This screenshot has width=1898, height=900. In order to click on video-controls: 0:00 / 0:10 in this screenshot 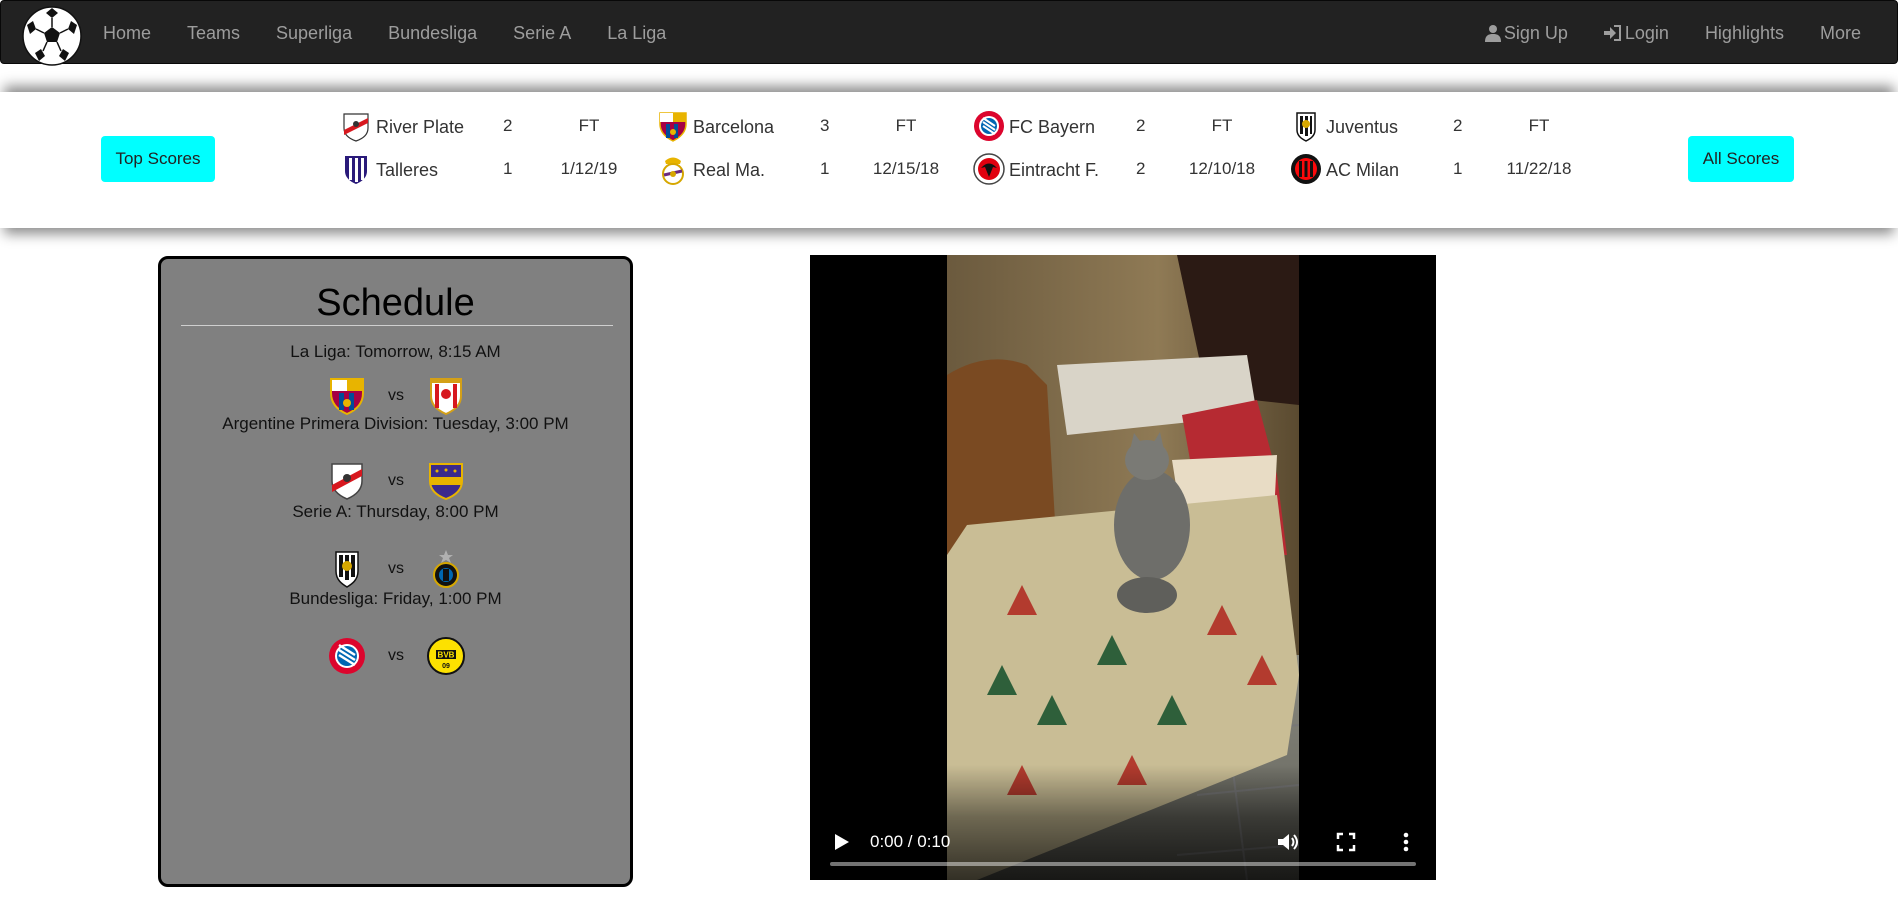, I will do `click(1123, 822)`.